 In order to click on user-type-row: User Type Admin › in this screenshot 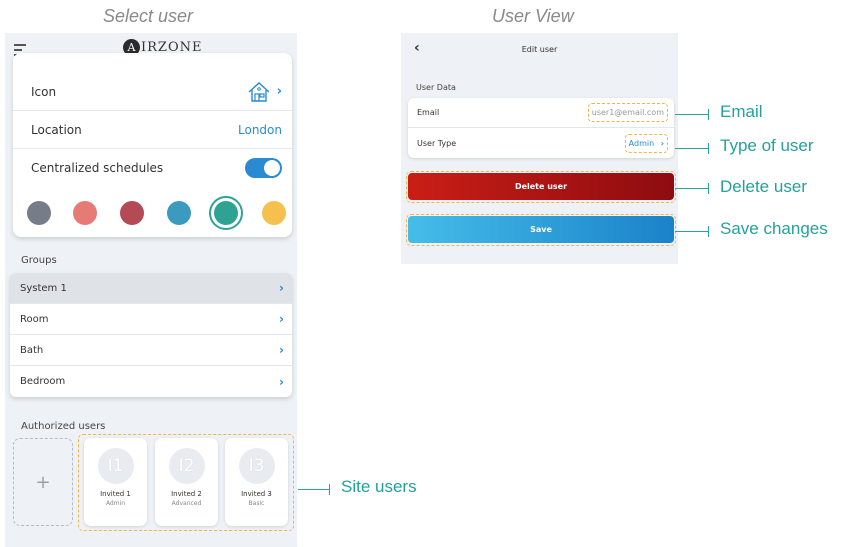, I will do `click(541, 143)`.